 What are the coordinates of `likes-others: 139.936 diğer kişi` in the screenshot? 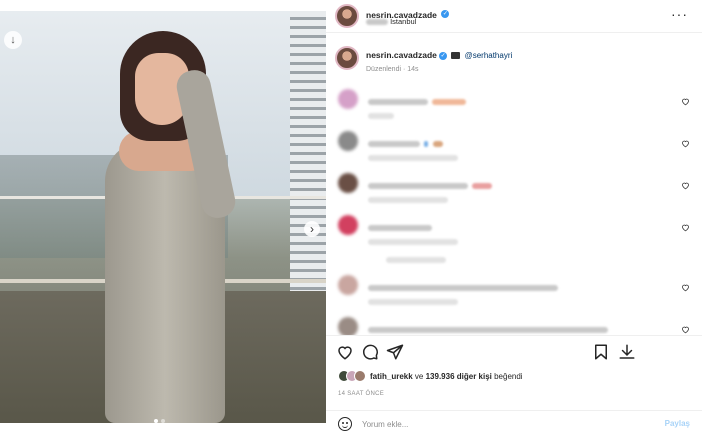 It's located at (459, 376).